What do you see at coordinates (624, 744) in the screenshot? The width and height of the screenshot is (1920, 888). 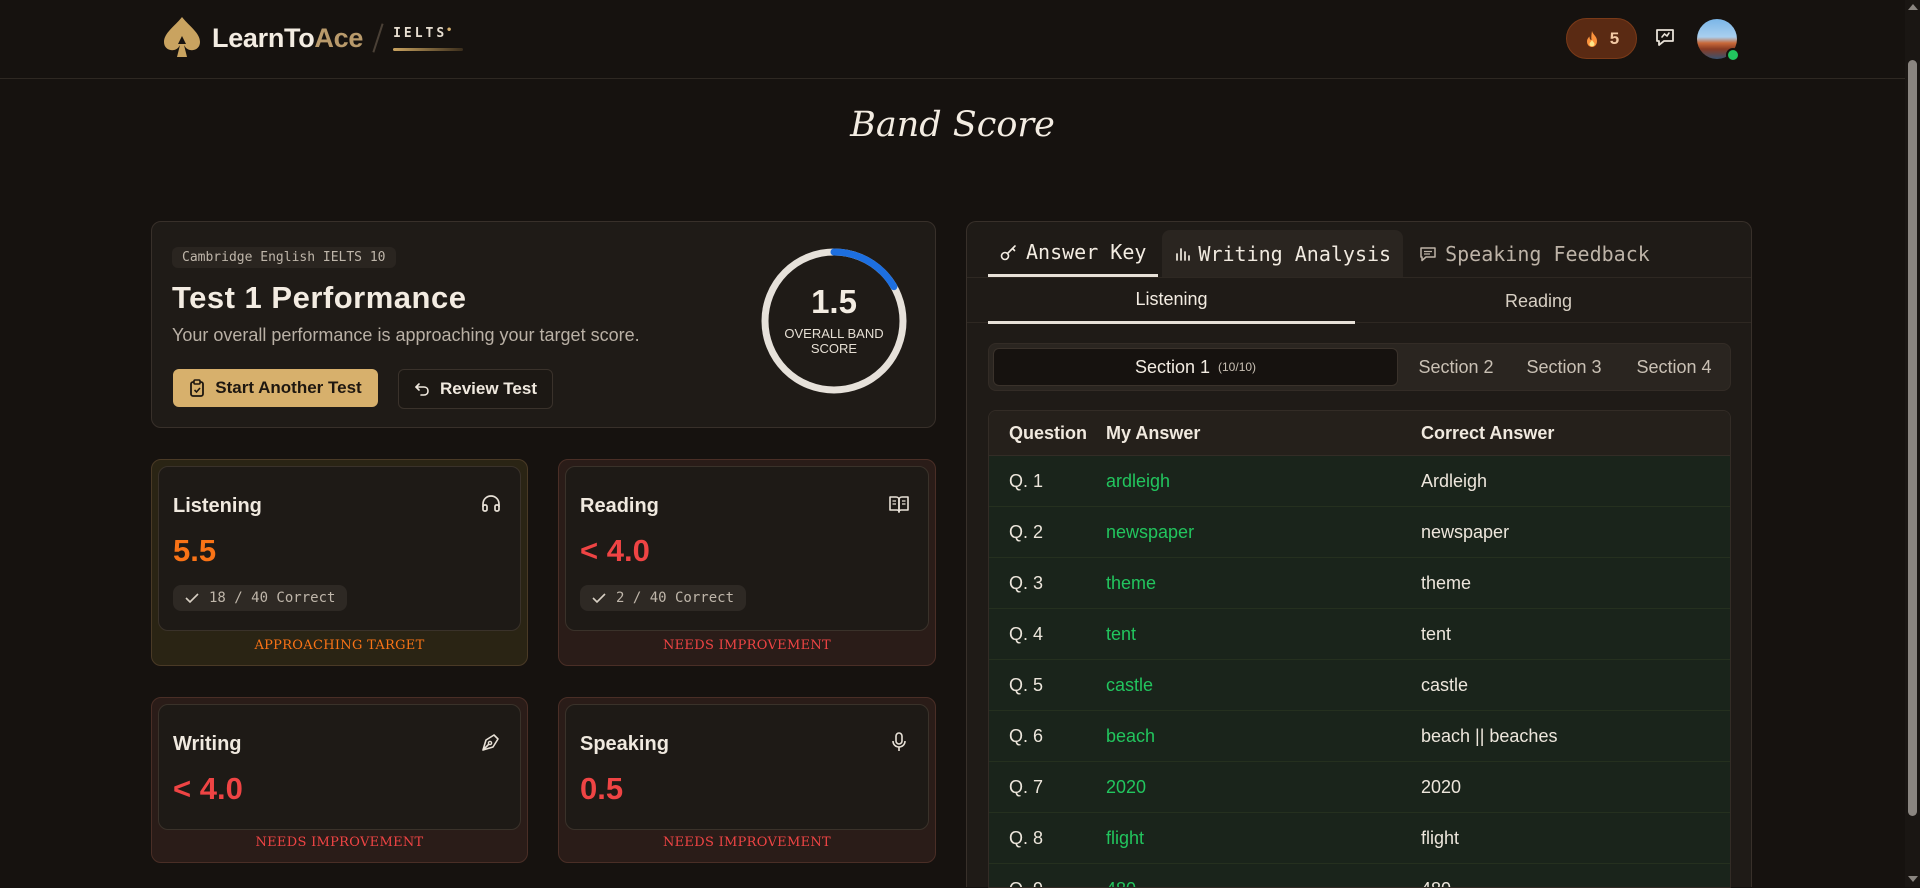 I see `skill-name: Speaking` at bounding box center [624, 744].